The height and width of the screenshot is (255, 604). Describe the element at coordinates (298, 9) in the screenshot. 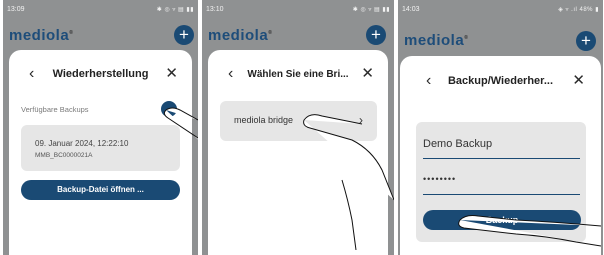

I see `status-bar: 13:10 ✱ ◎ ▿ ▤ ▮▮` at that location.